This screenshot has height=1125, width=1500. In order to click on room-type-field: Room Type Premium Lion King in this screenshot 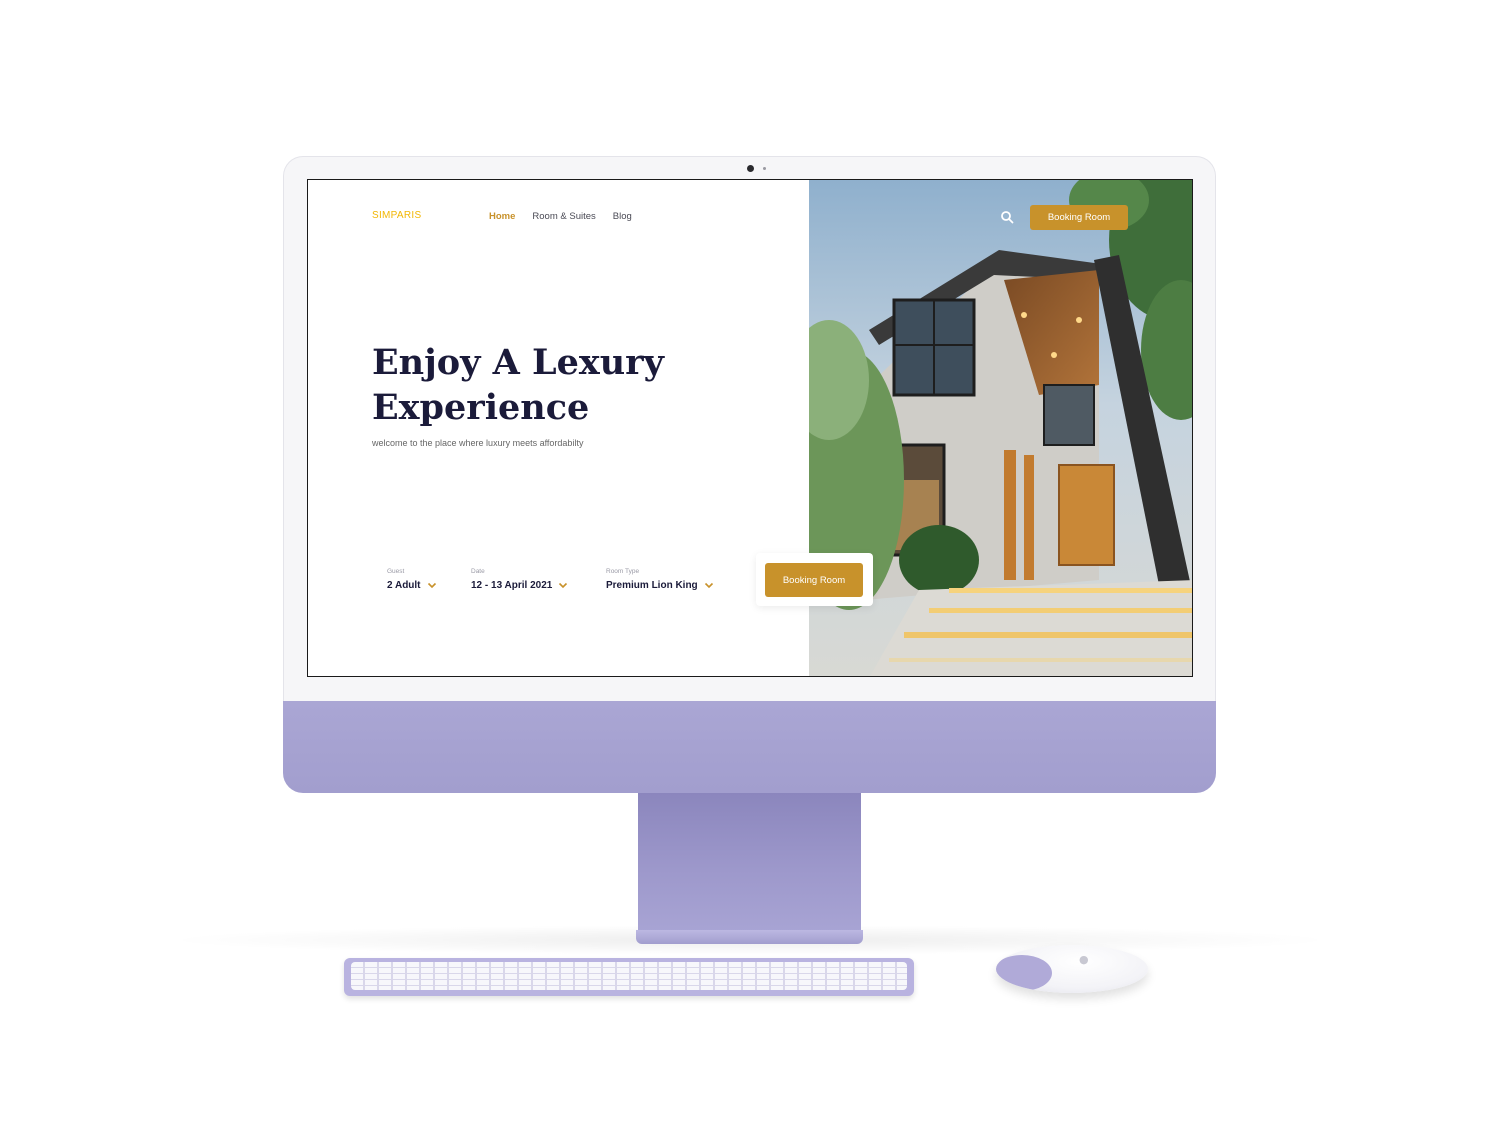, I will do `click(660, 579)`.